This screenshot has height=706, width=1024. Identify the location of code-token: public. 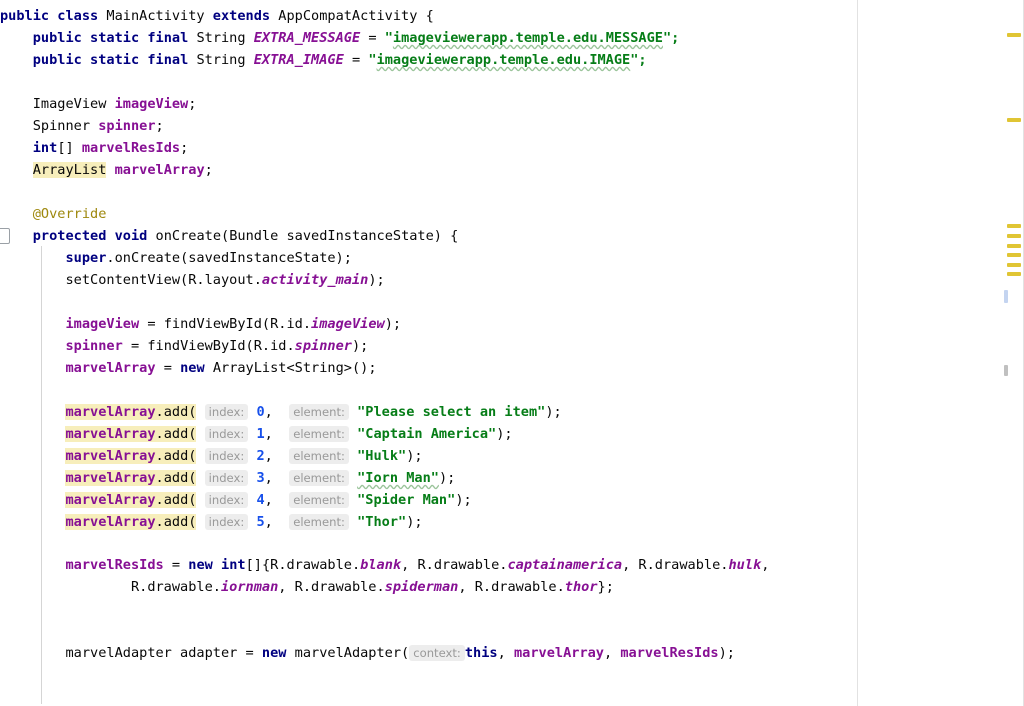
(57, 38).